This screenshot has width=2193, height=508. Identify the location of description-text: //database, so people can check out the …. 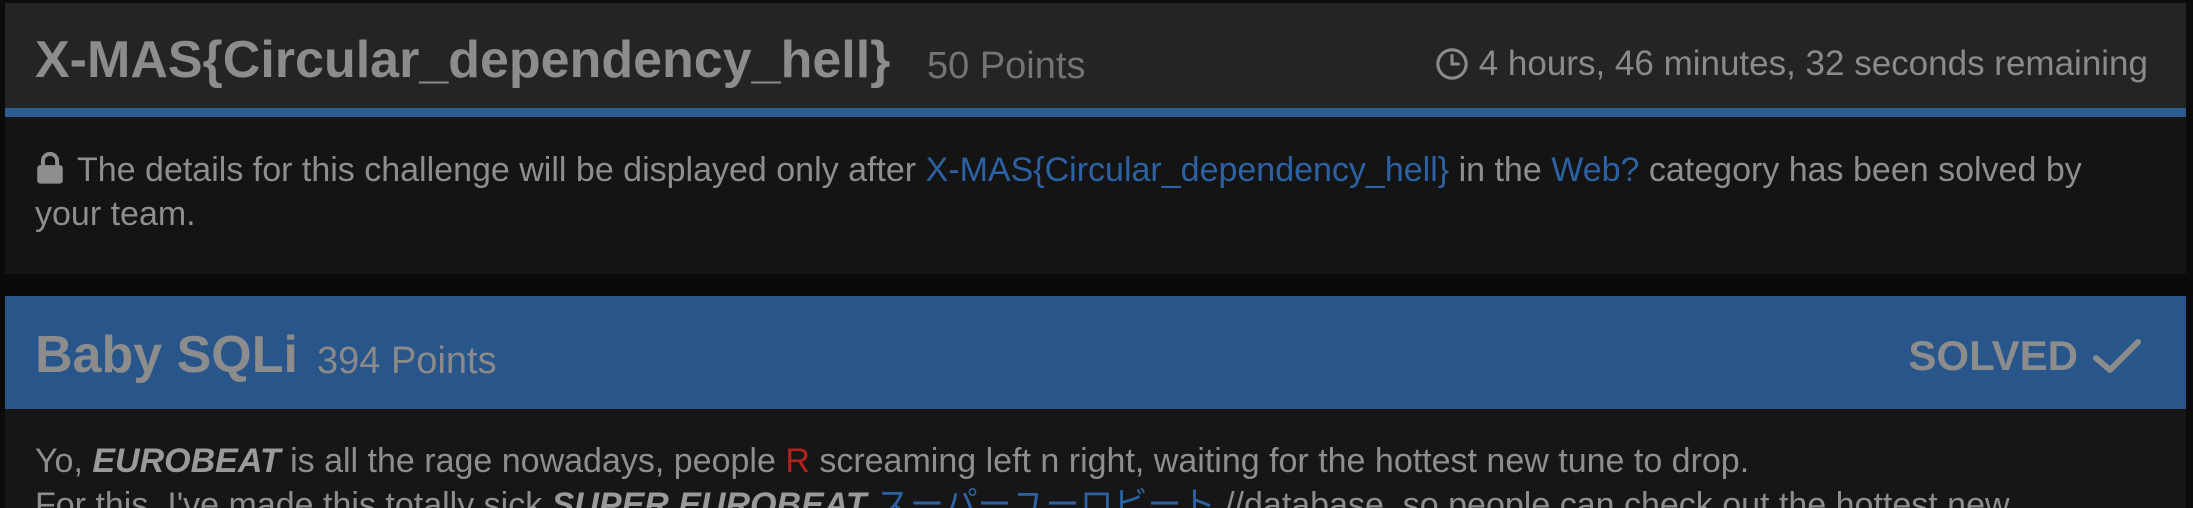
(1617, 497).